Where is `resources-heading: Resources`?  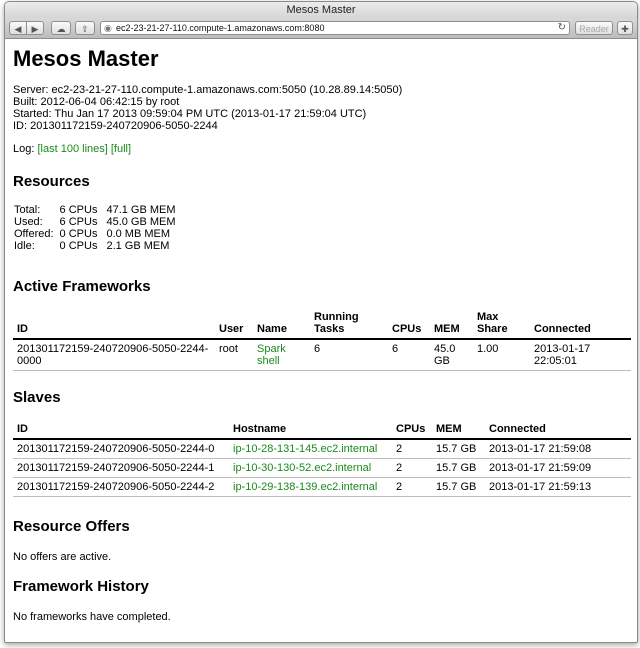
resources-heading: Resources is located at coordinates (51, 181).